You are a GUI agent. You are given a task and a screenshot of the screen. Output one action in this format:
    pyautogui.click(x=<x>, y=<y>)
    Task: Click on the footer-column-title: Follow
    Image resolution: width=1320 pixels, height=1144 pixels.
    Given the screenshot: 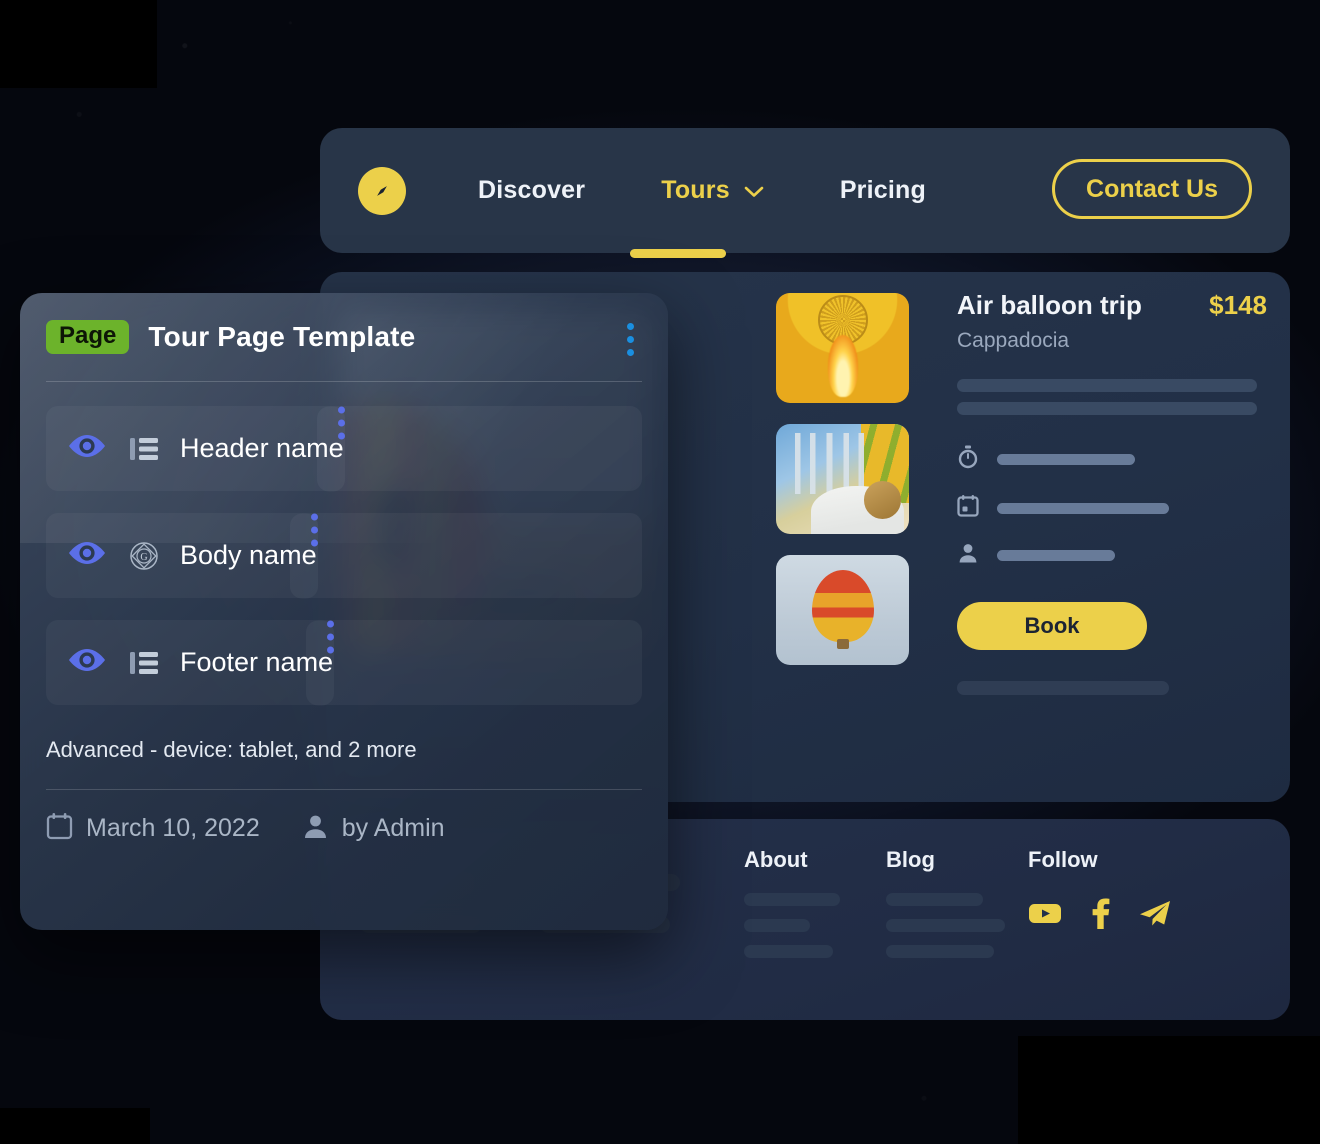 What is the action you would take?
    pyautogui.click(x=1063, y=859)
    